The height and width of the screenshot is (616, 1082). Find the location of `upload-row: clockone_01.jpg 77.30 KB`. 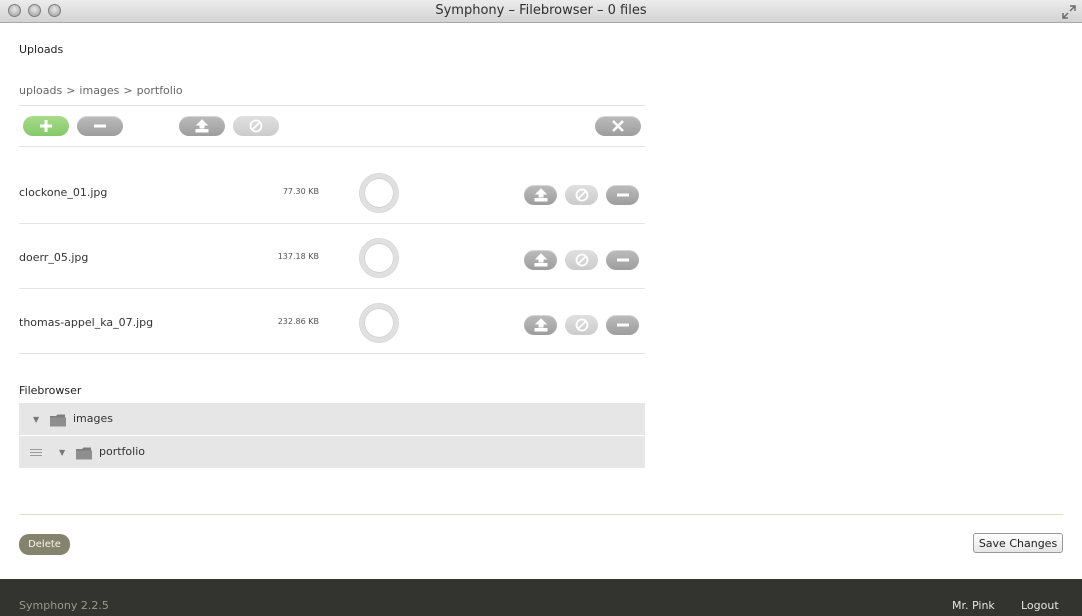

upload-row: clockone_01.jpg 77.30 KB is located at coordinates (332, 206).